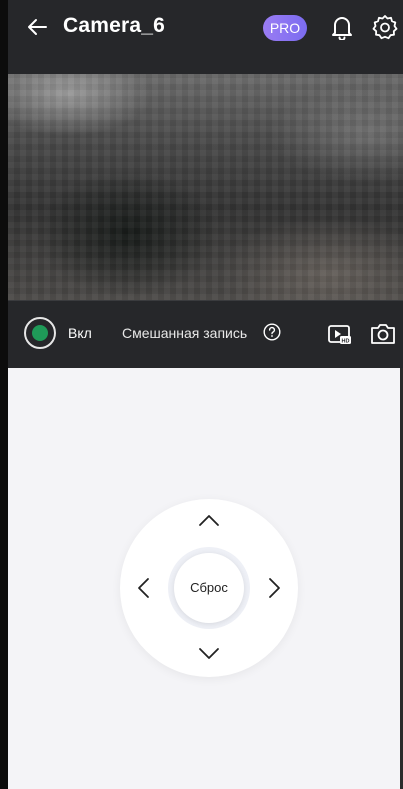 This screenshot has width=403, height=789. What do you see at coordinates (385, 27) in the screenshot?
I see `gear-icon` at bounding box center [385, 27].